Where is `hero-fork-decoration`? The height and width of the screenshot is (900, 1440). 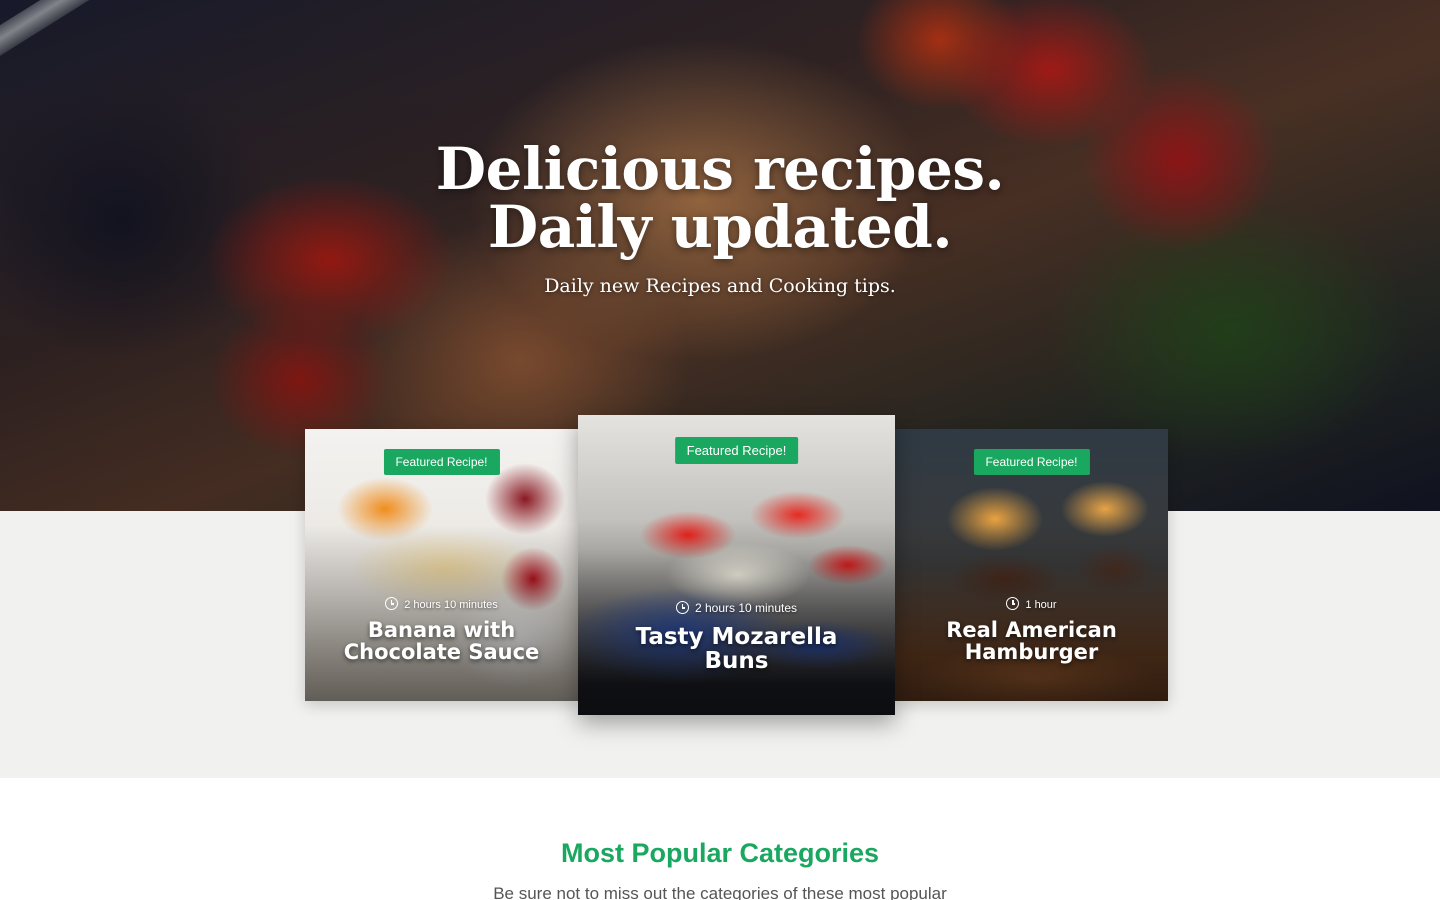
hero-fork-decoration is located at coordinates (231, 32).